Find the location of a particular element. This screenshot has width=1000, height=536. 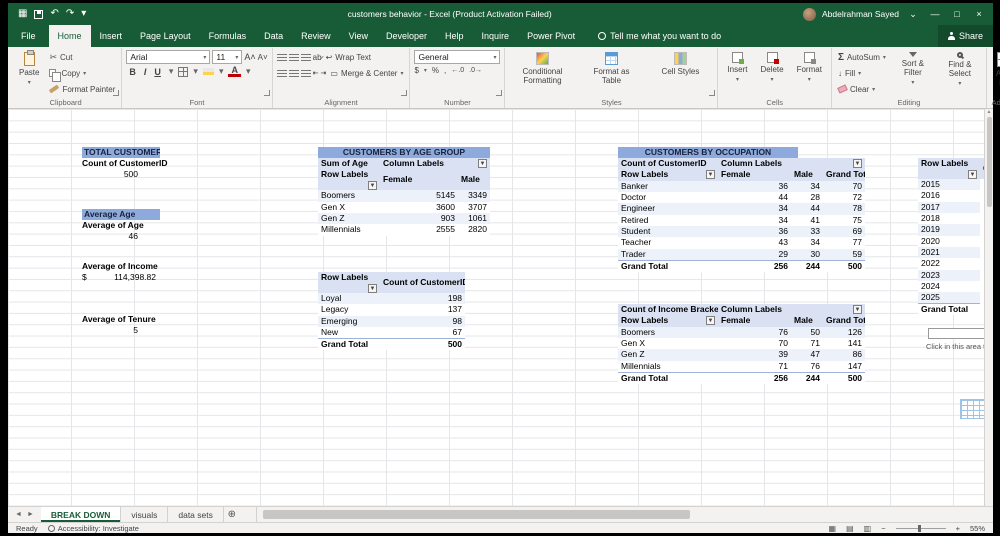

scroll-up-icon: ▲ is located at coordinates (989, 112).